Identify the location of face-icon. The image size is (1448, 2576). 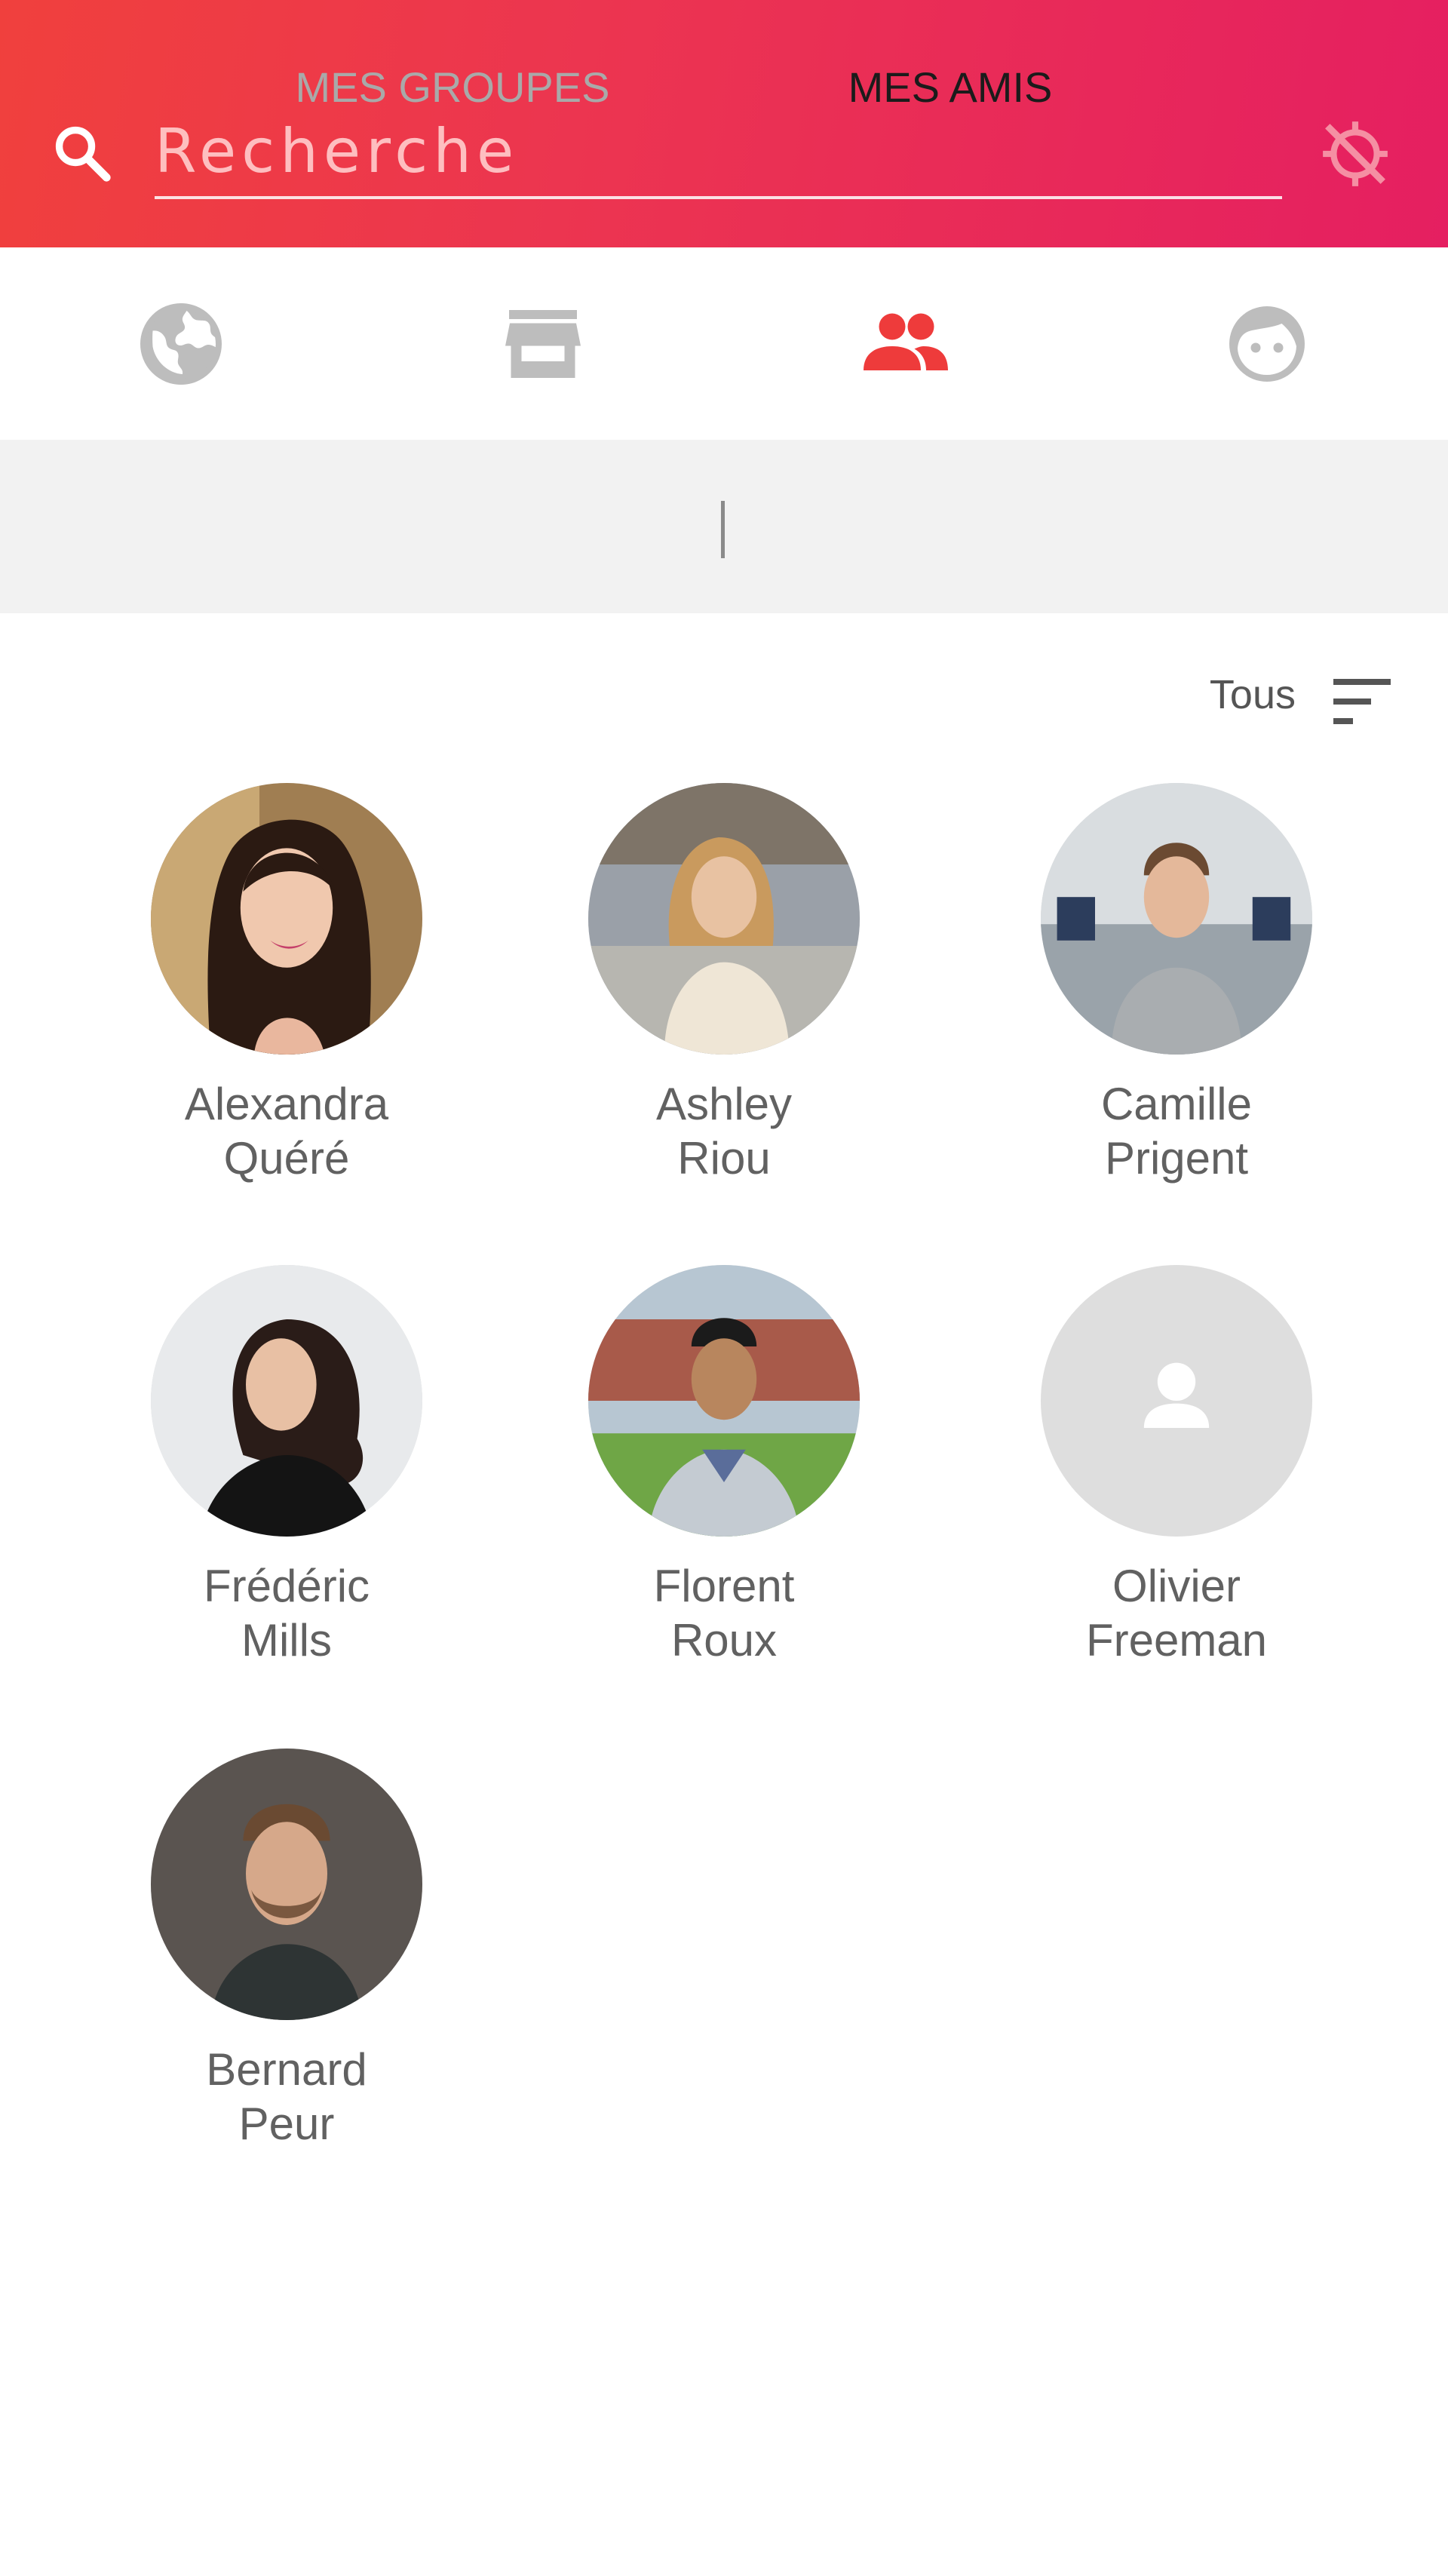
(1267, 343).